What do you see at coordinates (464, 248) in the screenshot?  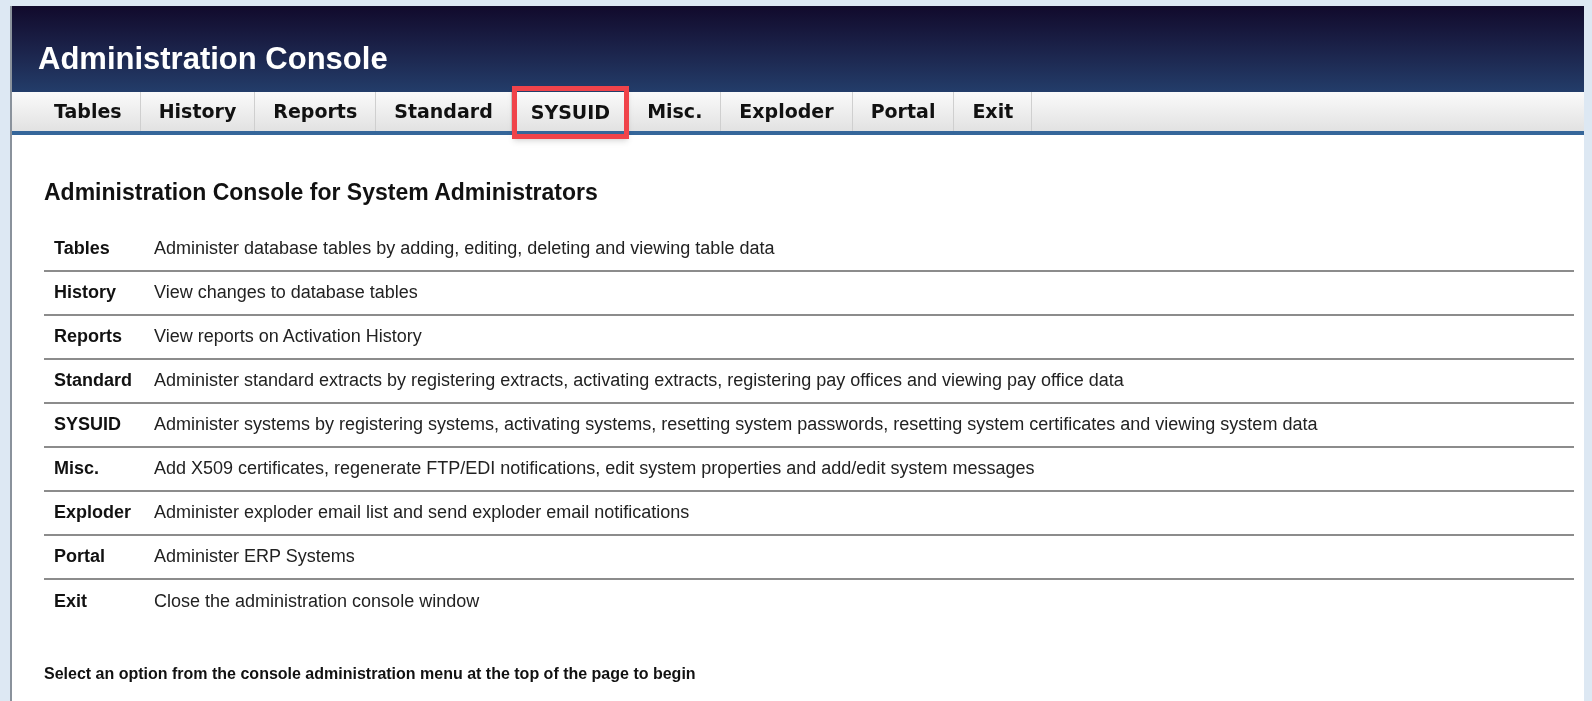 I see `option-description: Administer database tables by adding, editing, deleting and viewing table data` at bounding box center [464, 248].